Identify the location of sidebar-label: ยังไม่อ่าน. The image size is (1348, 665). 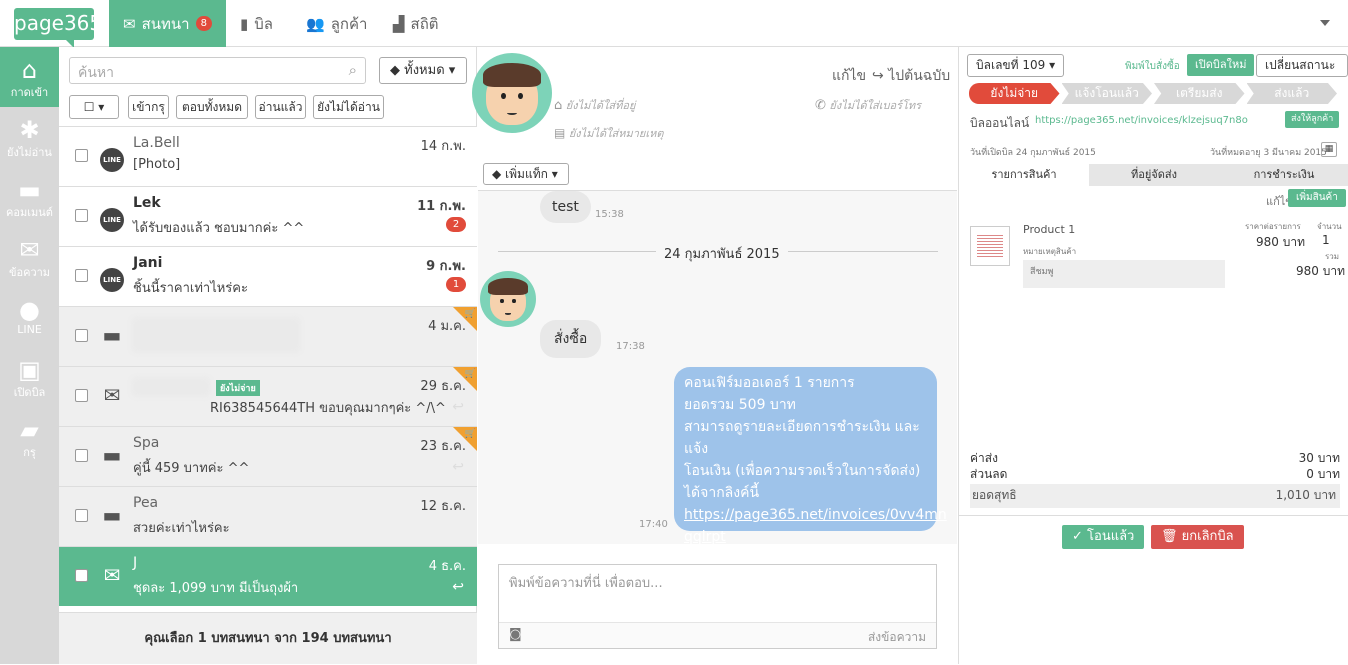
(29, 152).